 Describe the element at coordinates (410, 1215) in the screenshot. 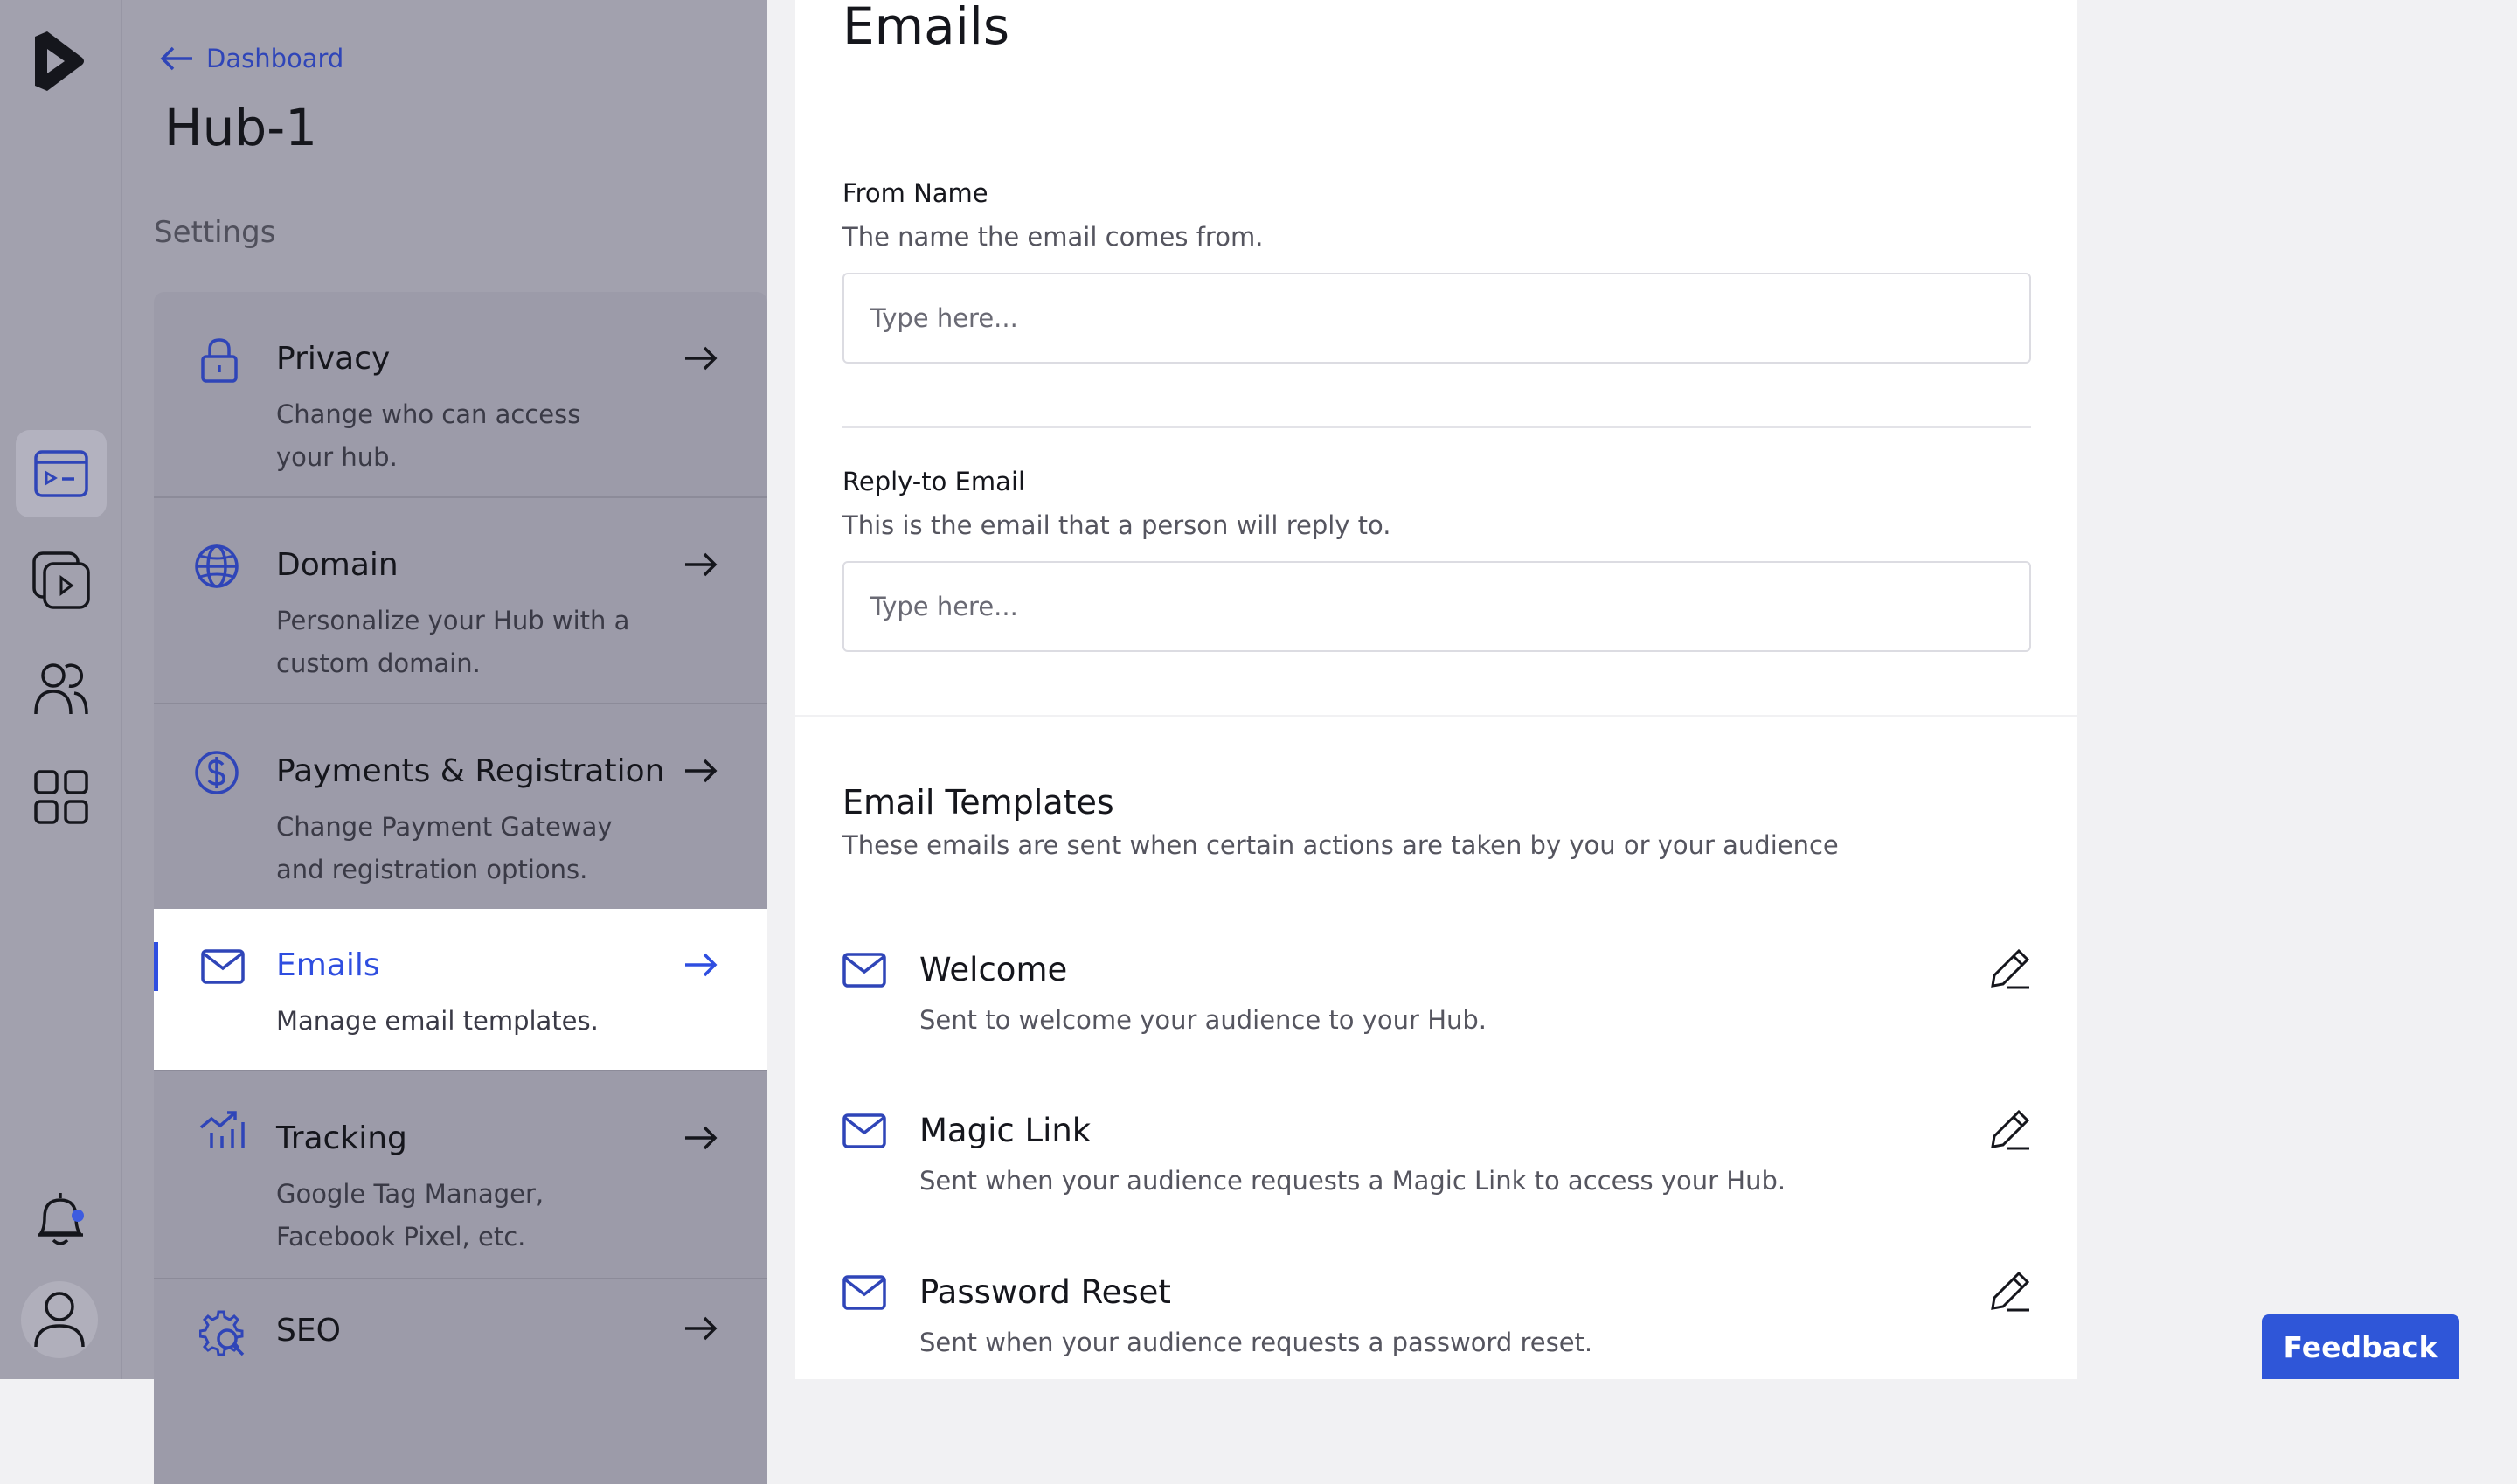

I see `menu-item-description: Google Tag Manager, Facebook Pixel, etc.` at that location.